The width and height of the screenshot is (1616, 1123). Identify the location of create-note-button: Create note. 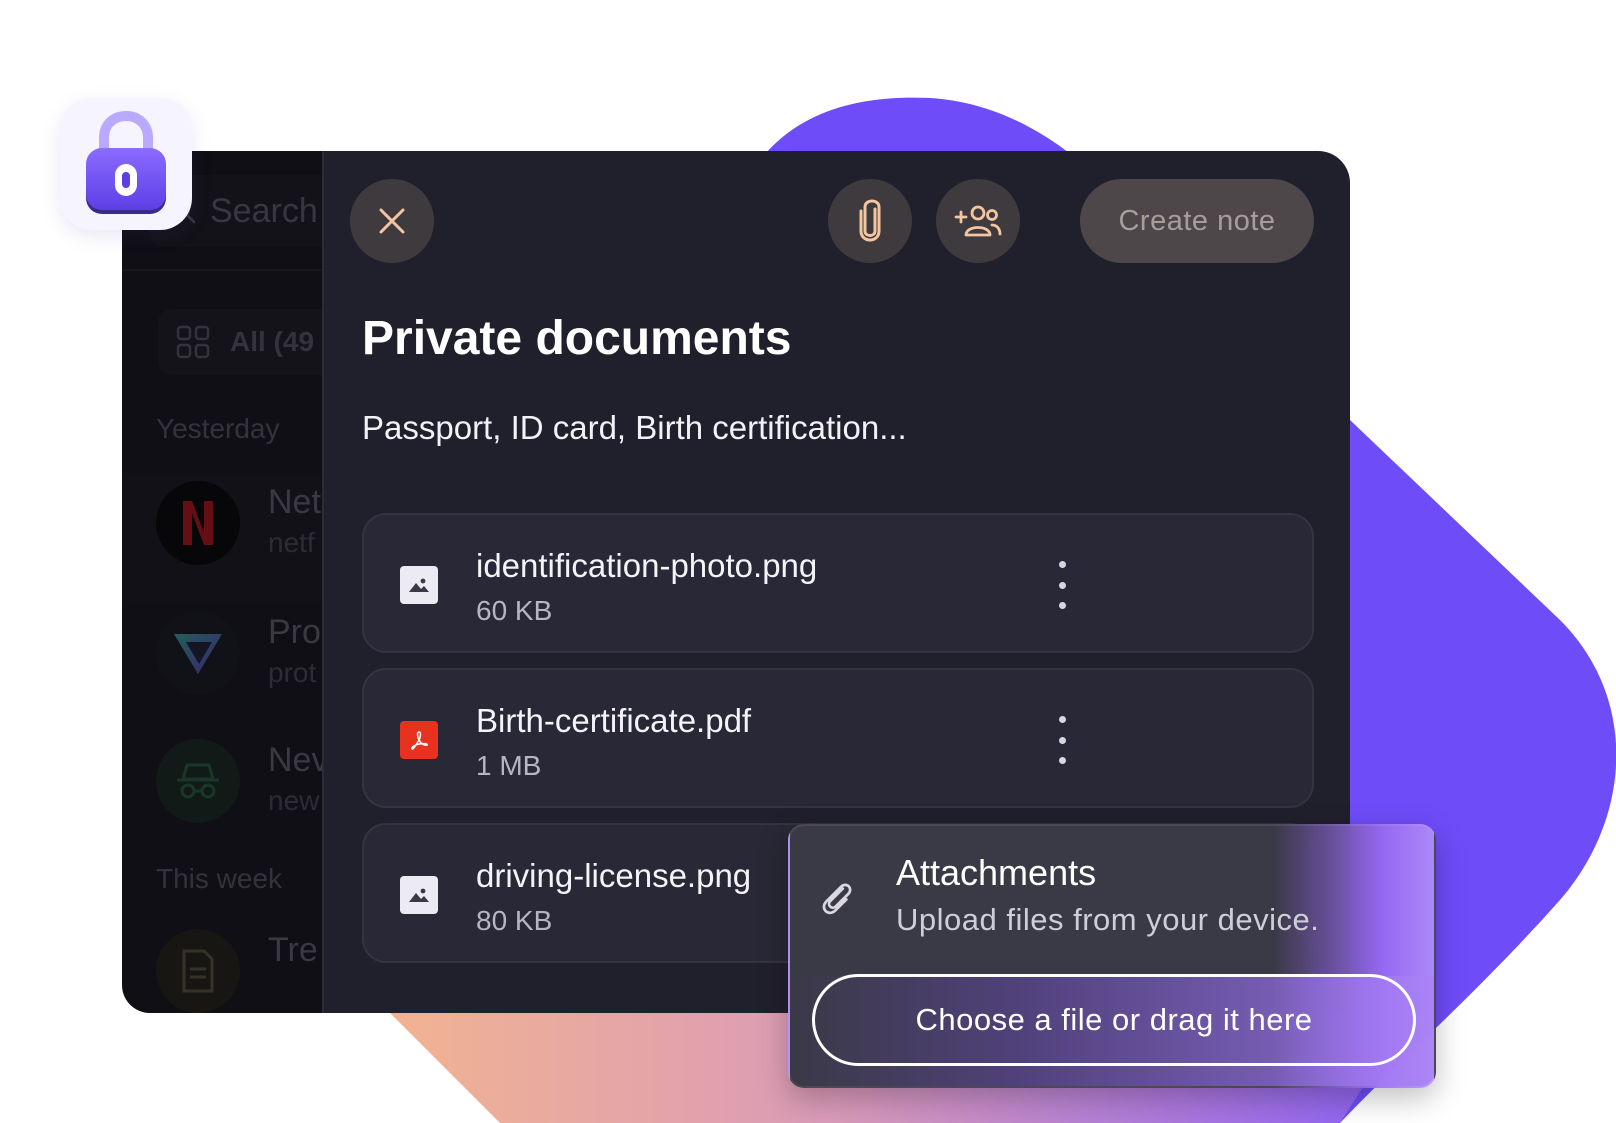
(1197, 221).